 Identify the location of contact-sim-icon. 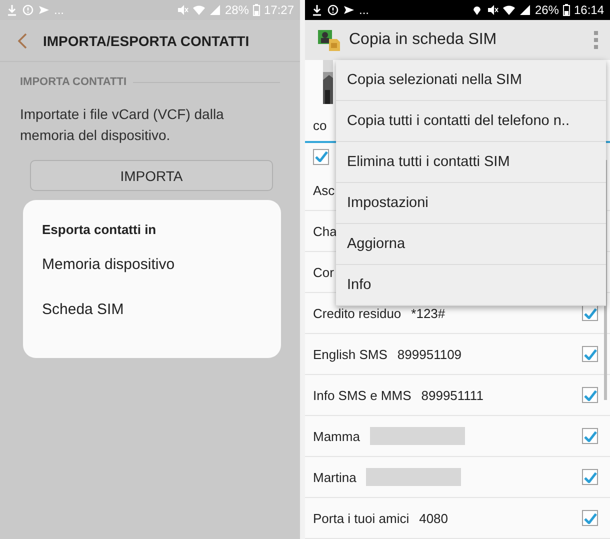
(329, 40).